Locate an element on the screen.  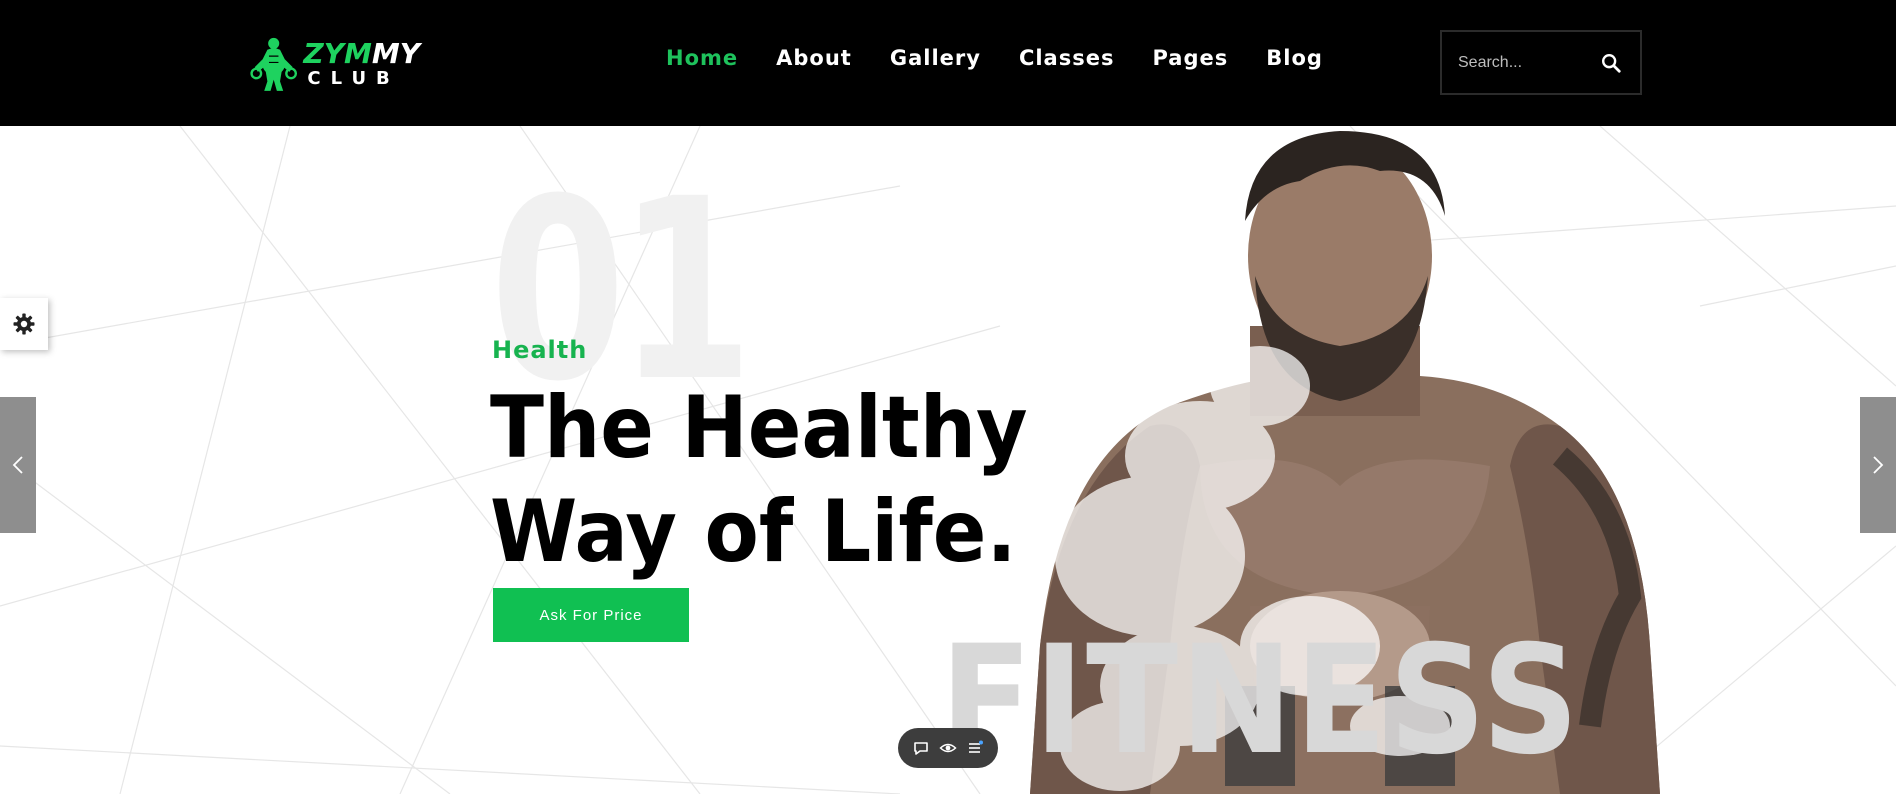
chevron-left-icon is located at coordinates (17, 465).